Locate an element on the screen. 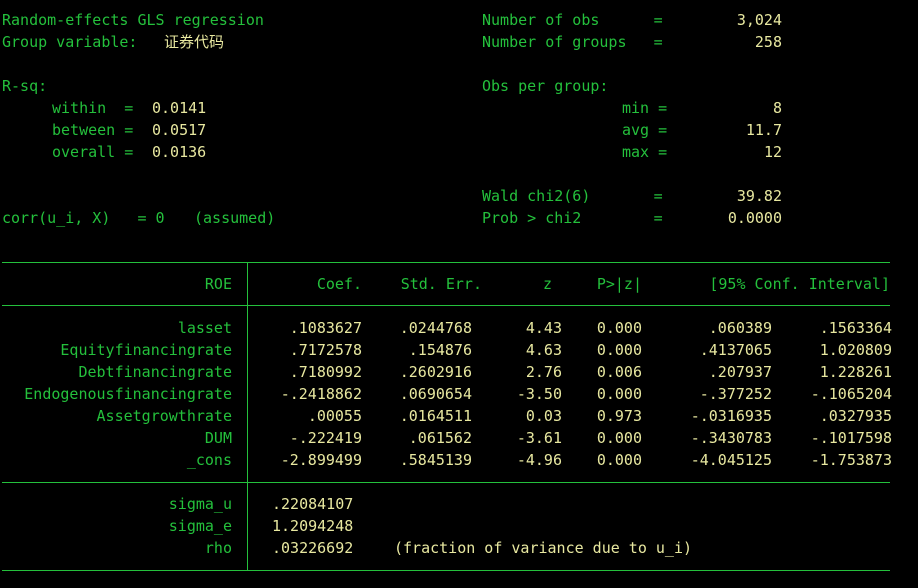  row-conf-low: -4.045125 is located at coordinates (731, 460).